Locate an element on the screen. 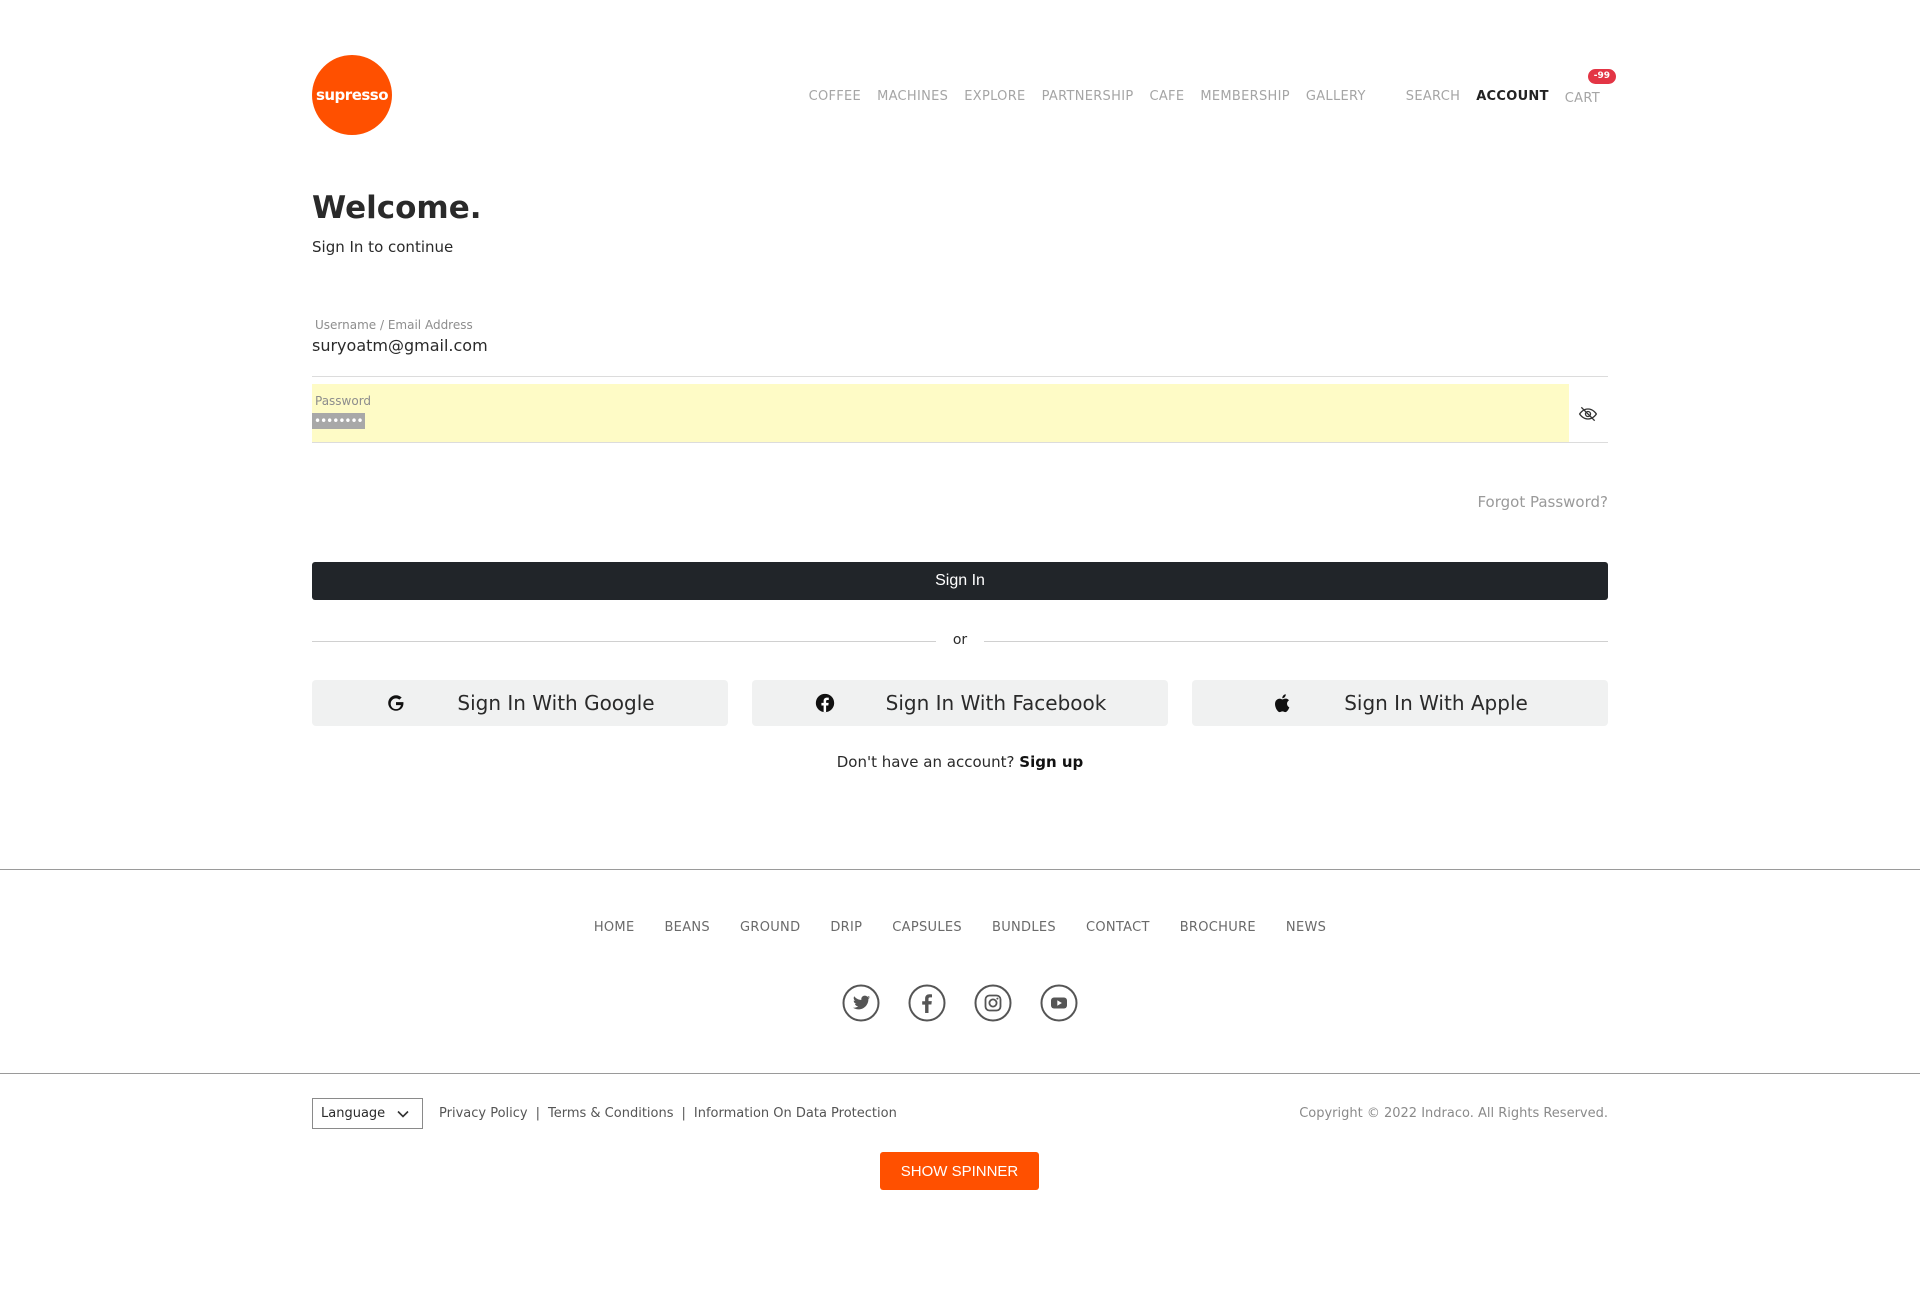 This screenshot has width=1920, height=1307. show-spinner-button: SHOW SPINNER is located at coordinates (959, 1171).